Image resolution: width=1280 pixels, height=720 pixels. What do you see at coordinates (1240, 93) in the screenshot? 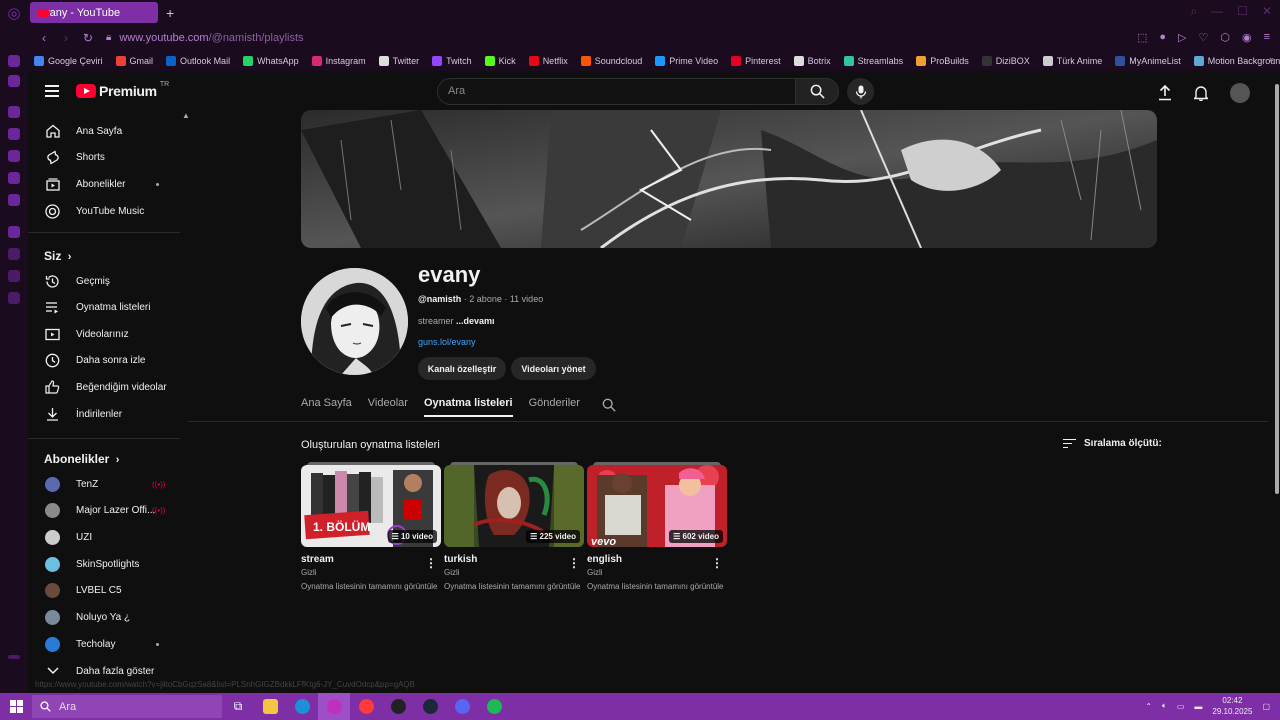
I see `account-avatar` at bounding box center [1240, 93].